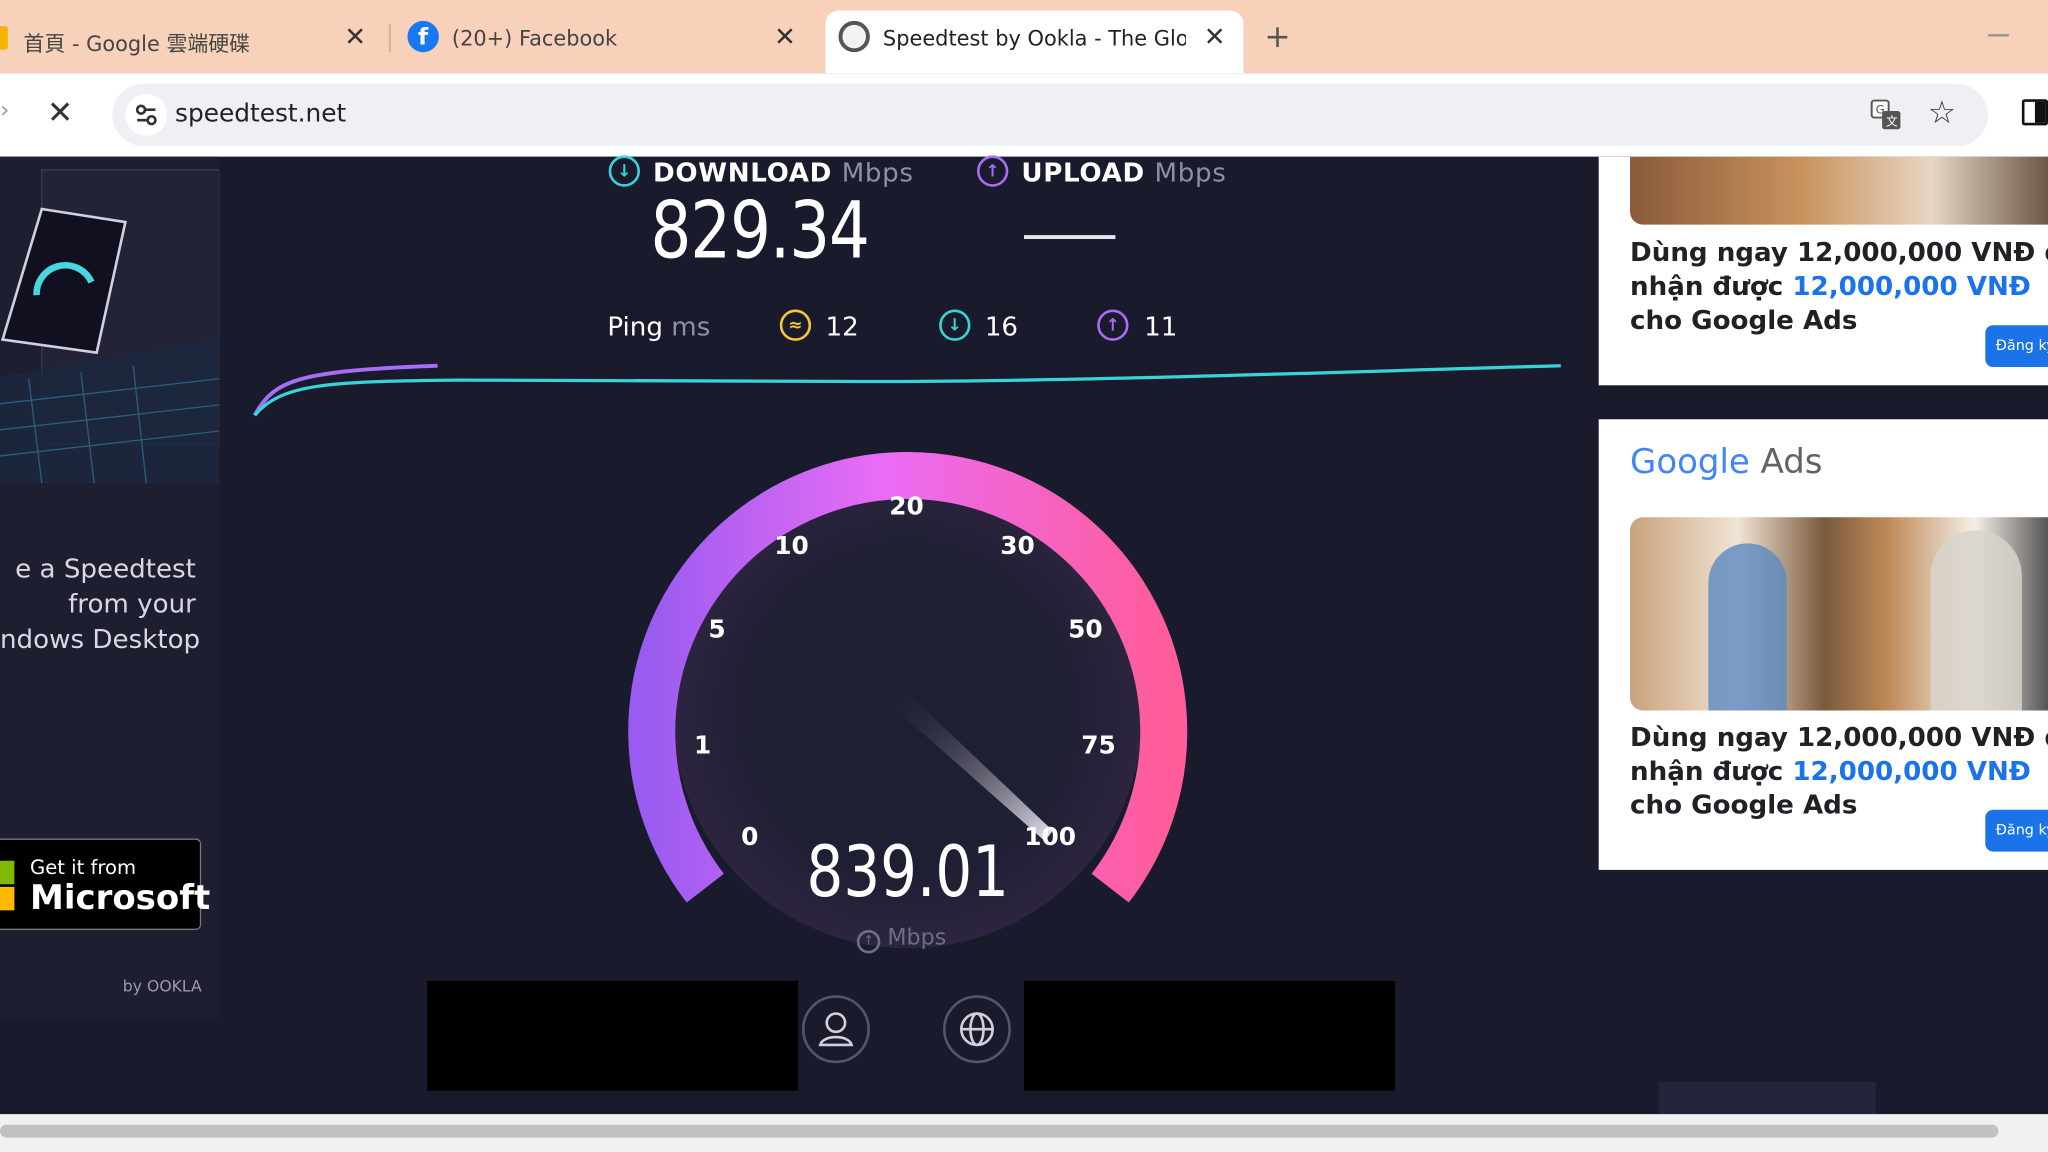  Describe the element at coordinates (635, 326) in the screenshot. I see `ping-label-text: Ping` at that location.